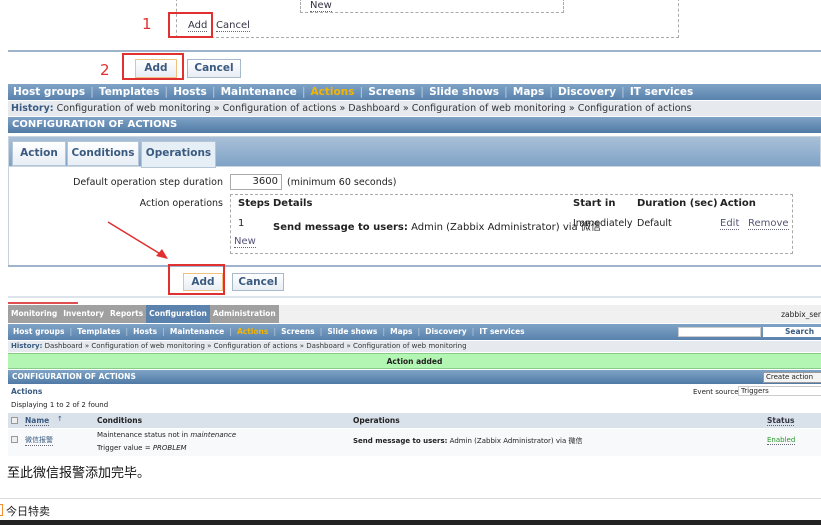 This screenshot has width=821, height=525. I want to click on tab-operations: Operations, so click(178, 154).